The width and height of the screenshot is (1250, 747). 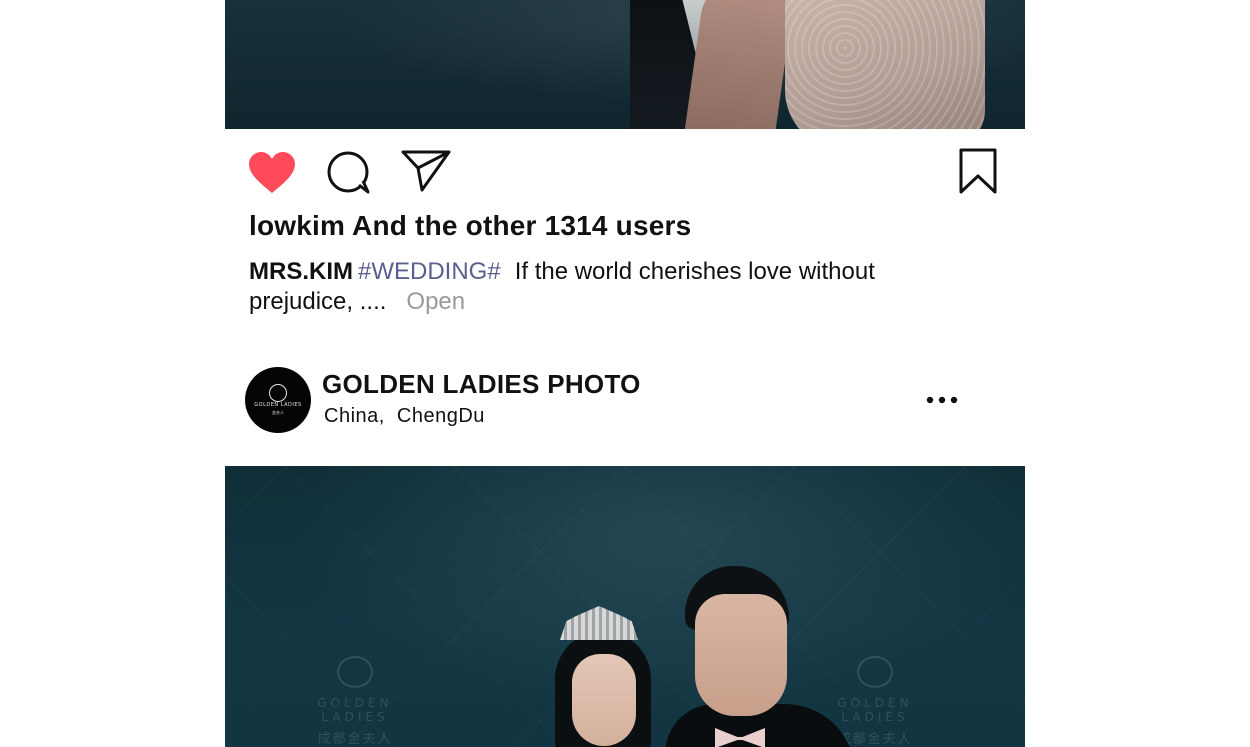 What do you see at coordinates (481, 384) in the screenshot?
I see `account-name: GOLDEN LADIES PHOTO` at bounding box center [481, 384].